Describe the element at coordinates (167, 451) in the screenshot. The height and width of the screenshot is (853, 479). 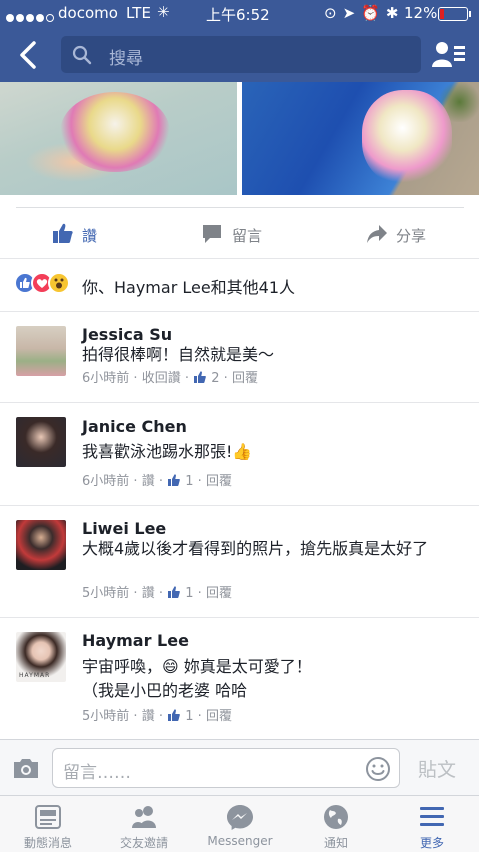
I see `comment-text: 我喜歡泳池踢水那張!👍` at that location.